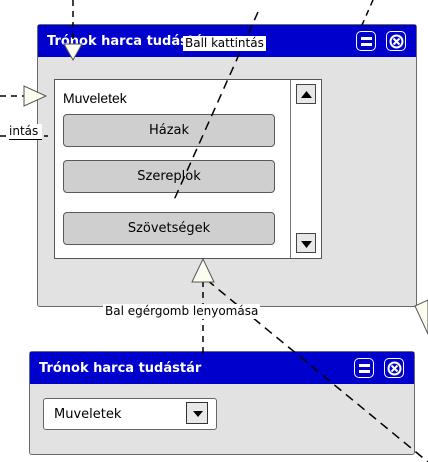 The height and width of the screenshot is (462, 428). Describe the element at coordinates (130, 414) in the screenshot. I see `operations-dropdown: Muveletek` at that location.